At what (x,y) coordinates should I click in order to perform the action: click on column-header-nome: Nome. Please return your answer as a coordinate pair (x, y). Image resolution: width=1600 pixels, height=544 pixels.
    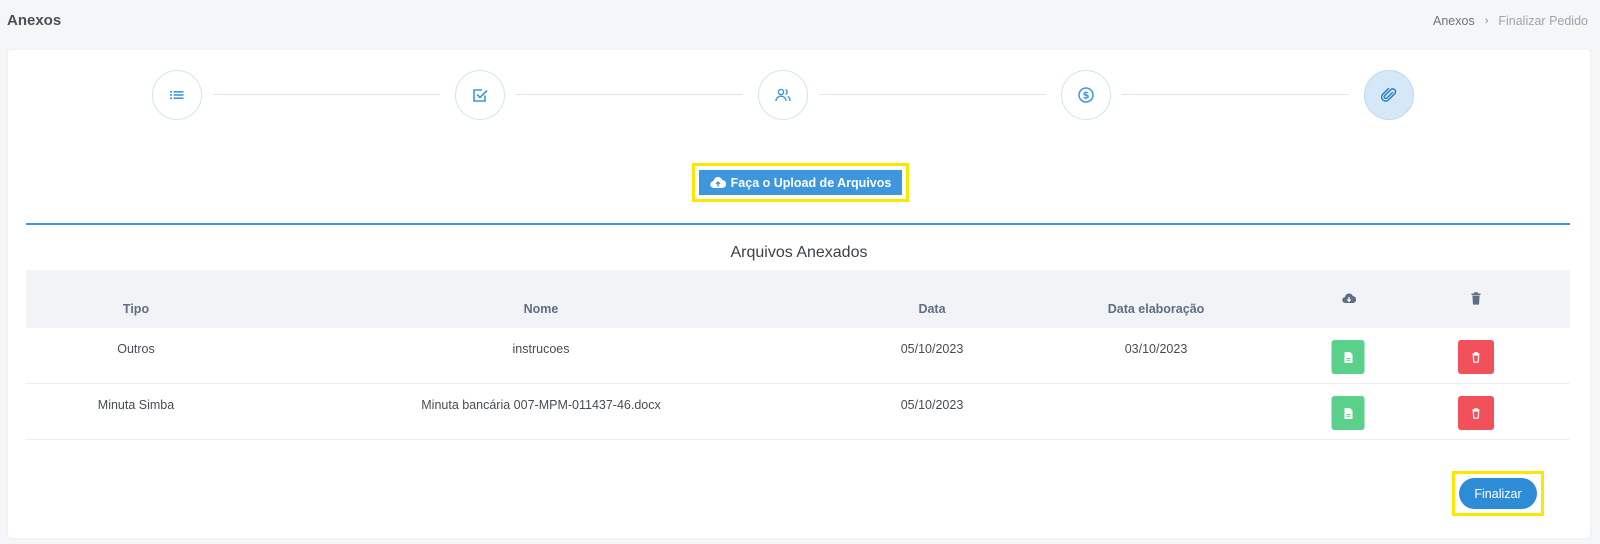
    Looking at the image, I should click on (541, 309).